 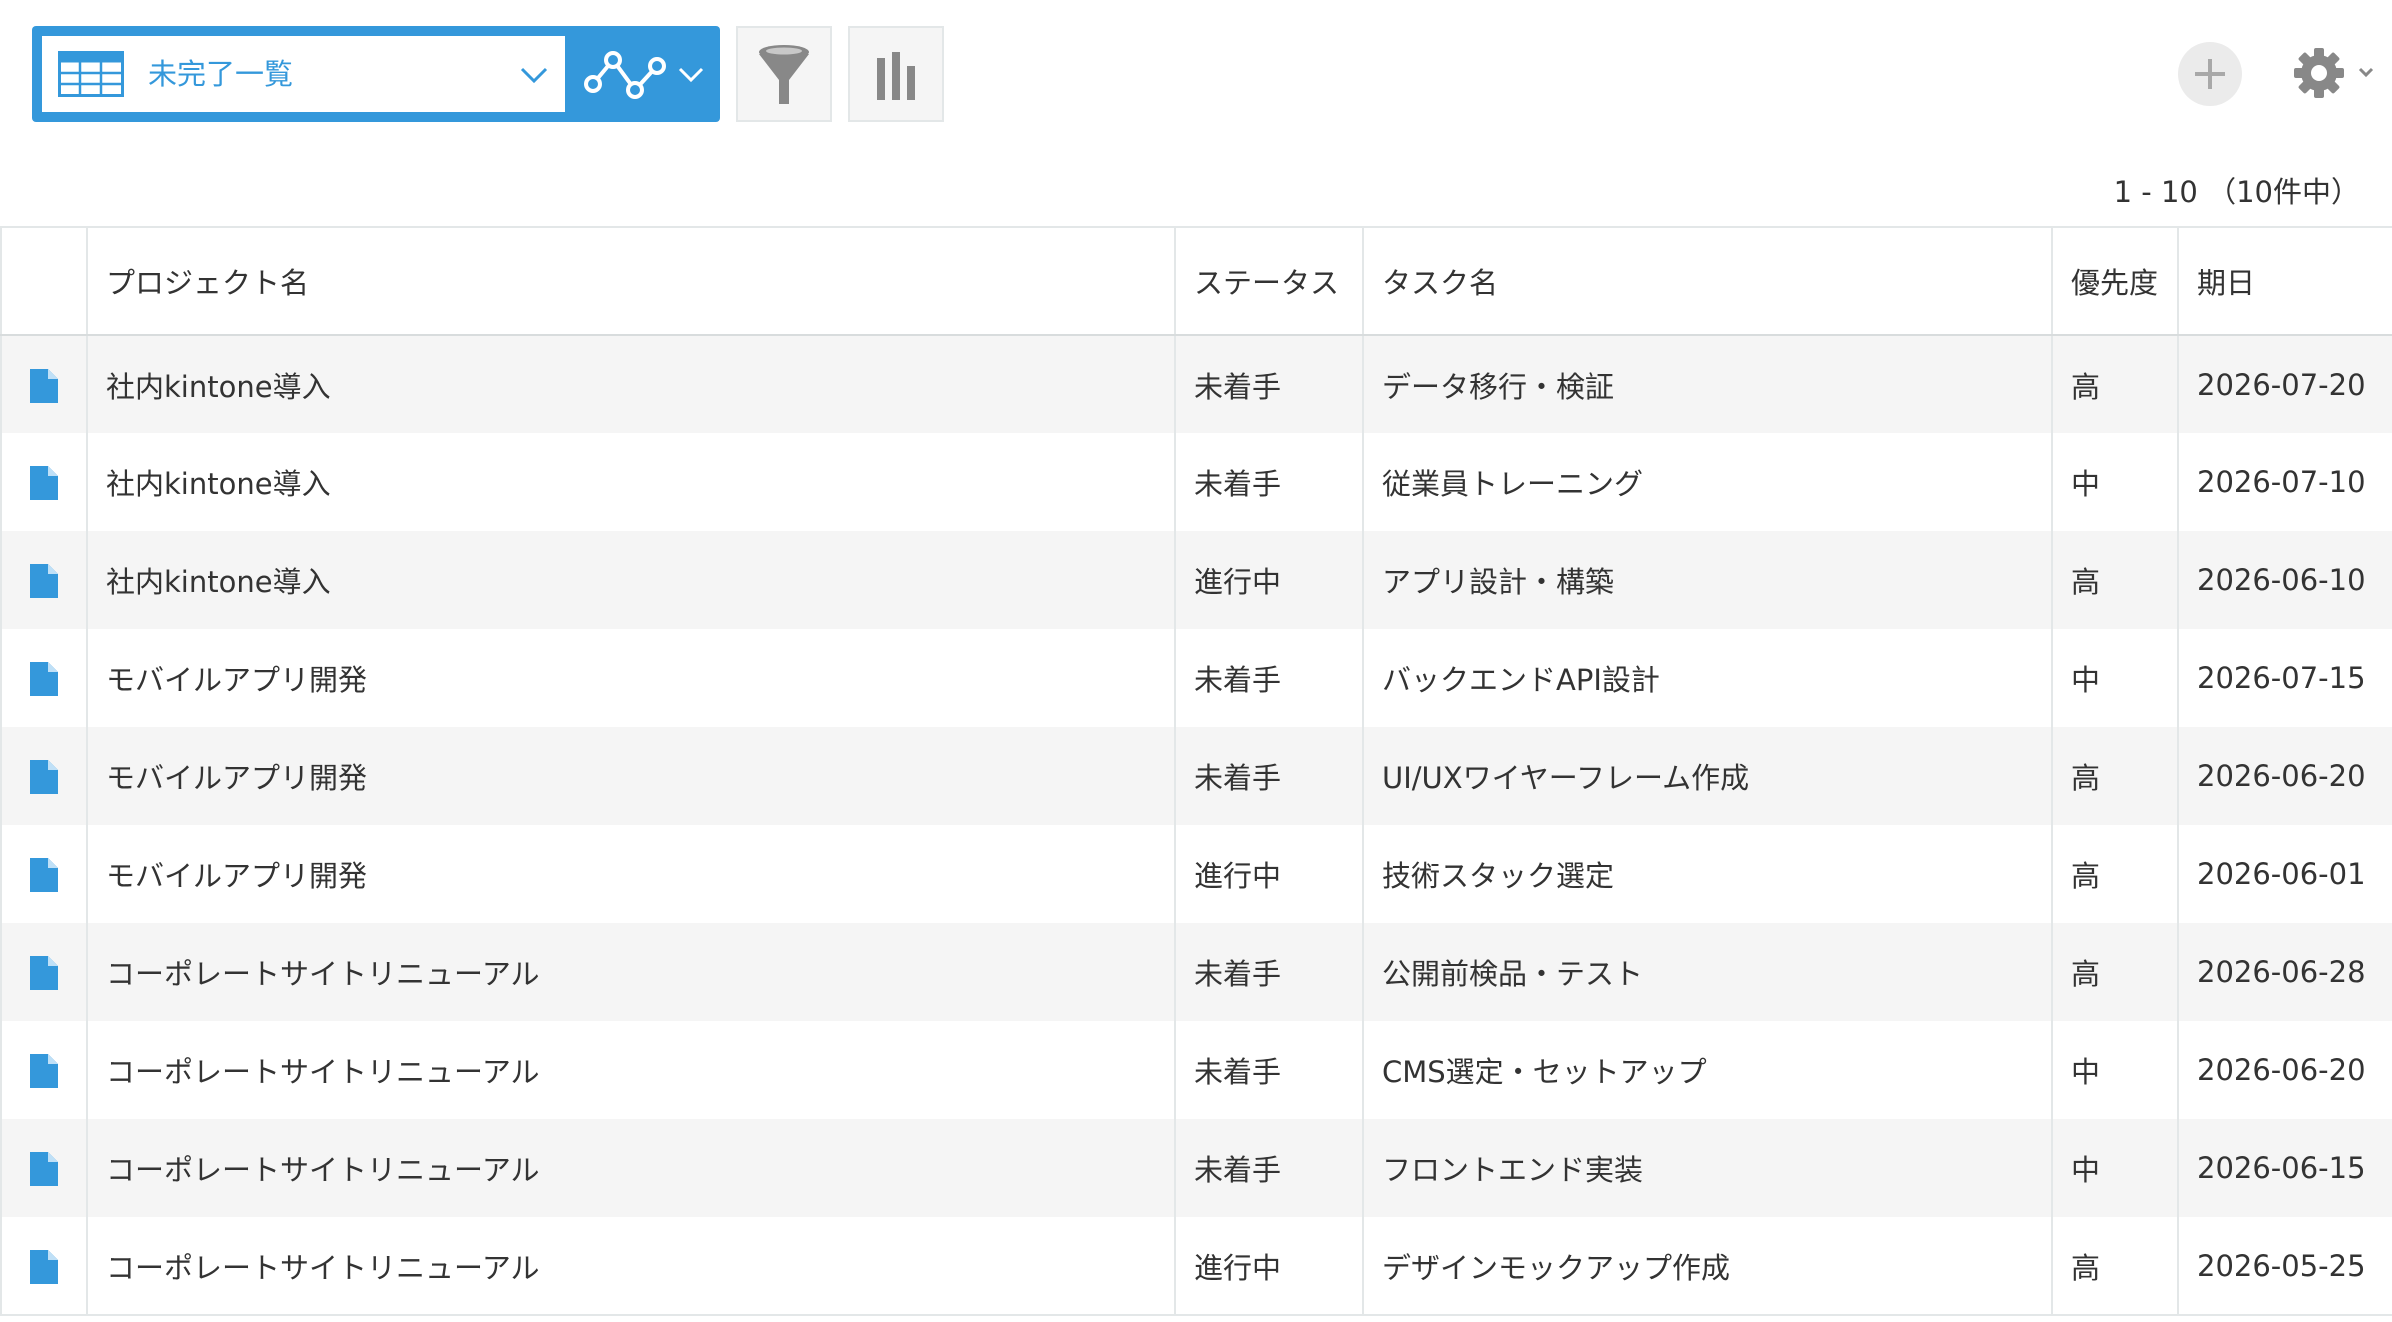 What do you see at coordinates (2284, 580) in the screenshot?
I see `cell-due: 2026-06-10` at bounding box center [2284, 580].